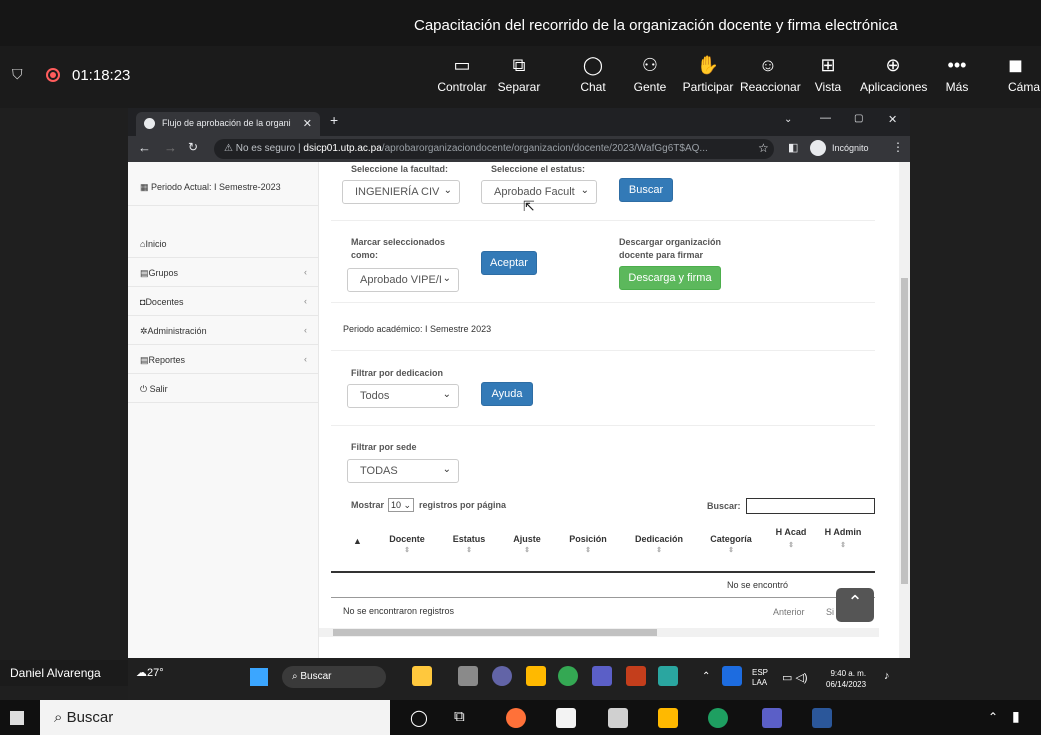 The width and height of the screenshot is (1041, 735). What do you see at coordinates (223, 330) in the screenshot?
I see `sidebar-item-administracion: ✲Administración ‹` at bounding box center [223, 330].